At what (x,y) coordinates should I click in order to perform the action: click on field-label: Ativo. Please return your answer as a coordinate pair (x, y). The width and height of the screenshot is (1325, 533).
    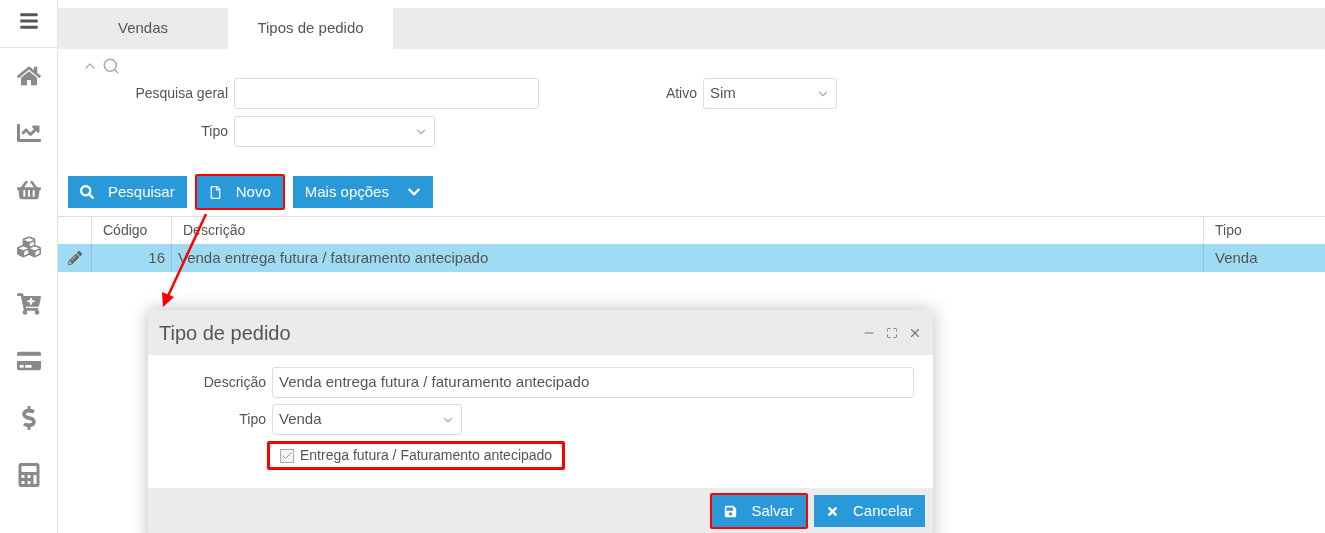
    Looking at the image, I should click on (681, 93).